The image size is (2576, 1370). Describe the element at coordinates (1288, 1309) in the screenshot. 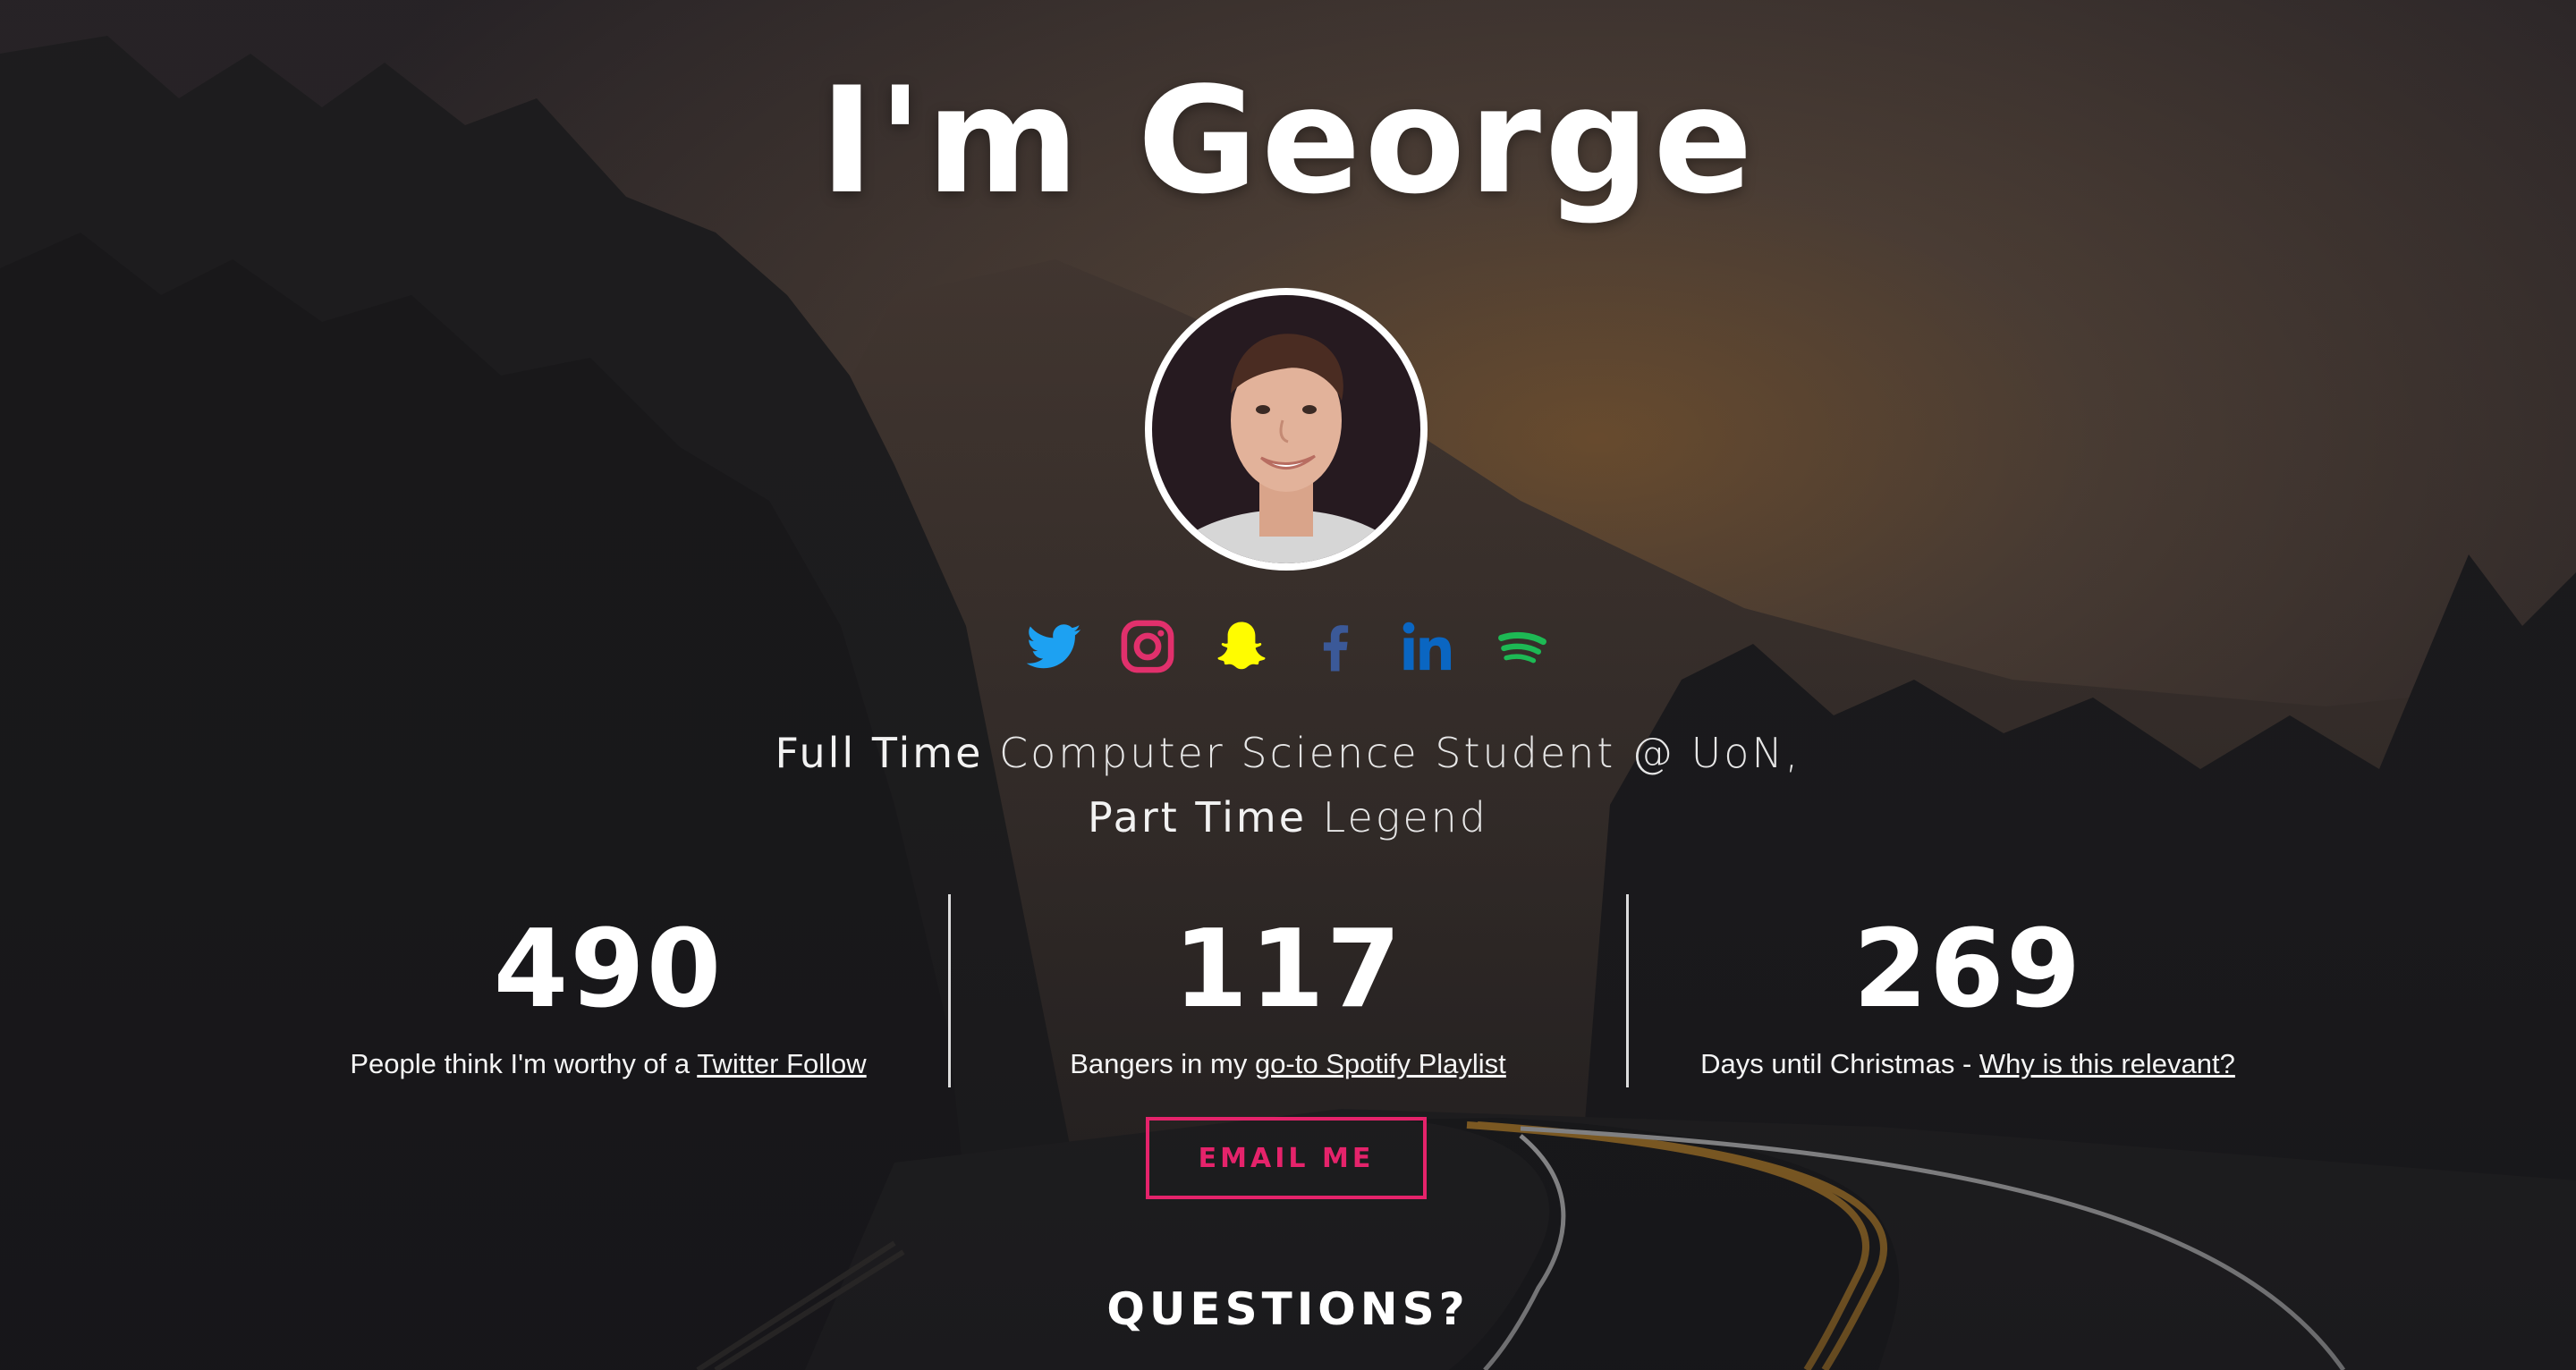

I see `questions-heading: QUESTIONS?` at that location.